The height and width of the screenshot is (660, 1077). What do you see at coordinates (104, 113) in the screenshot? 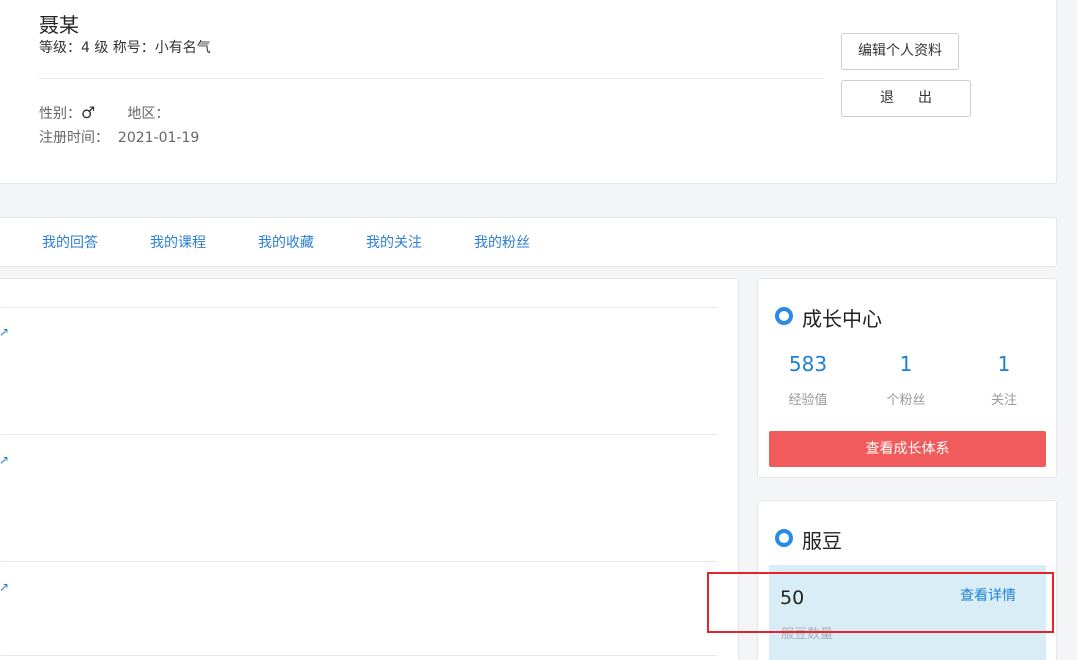
I see `gender-region-line: 性别：♂ 地区：` at bounding box center [104, 113].